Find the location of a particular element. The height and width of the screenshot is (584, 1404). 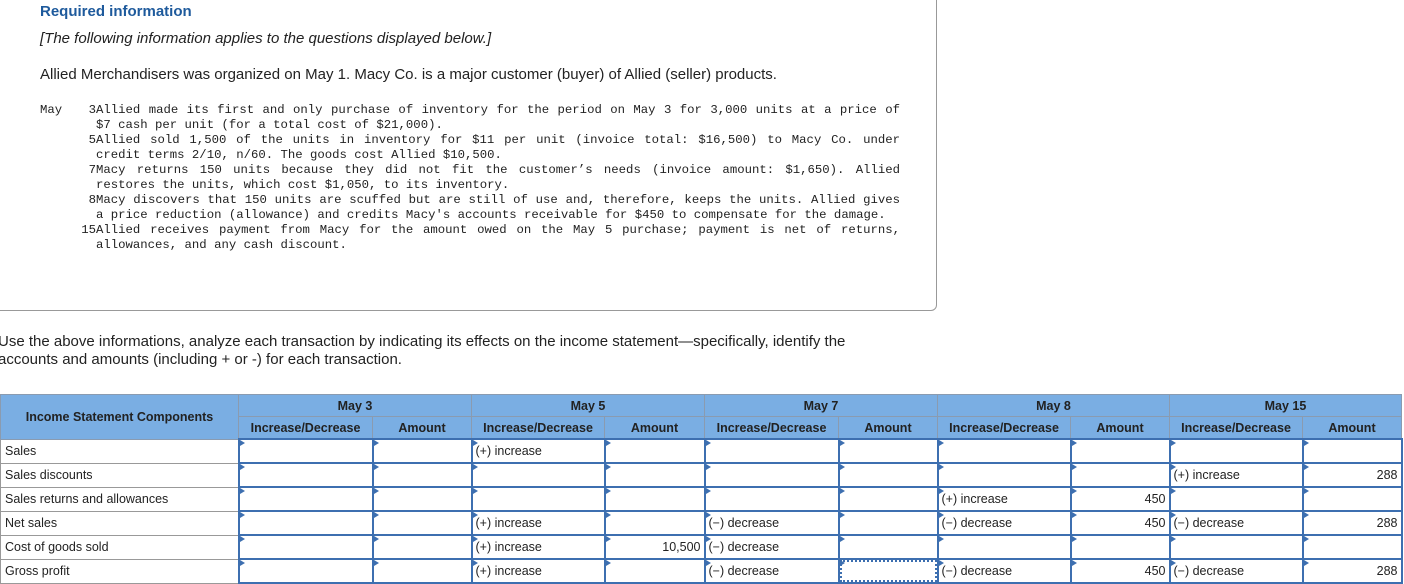

table-row: Sales discounts (+) increase 288 is located at coordinates (701, 475).